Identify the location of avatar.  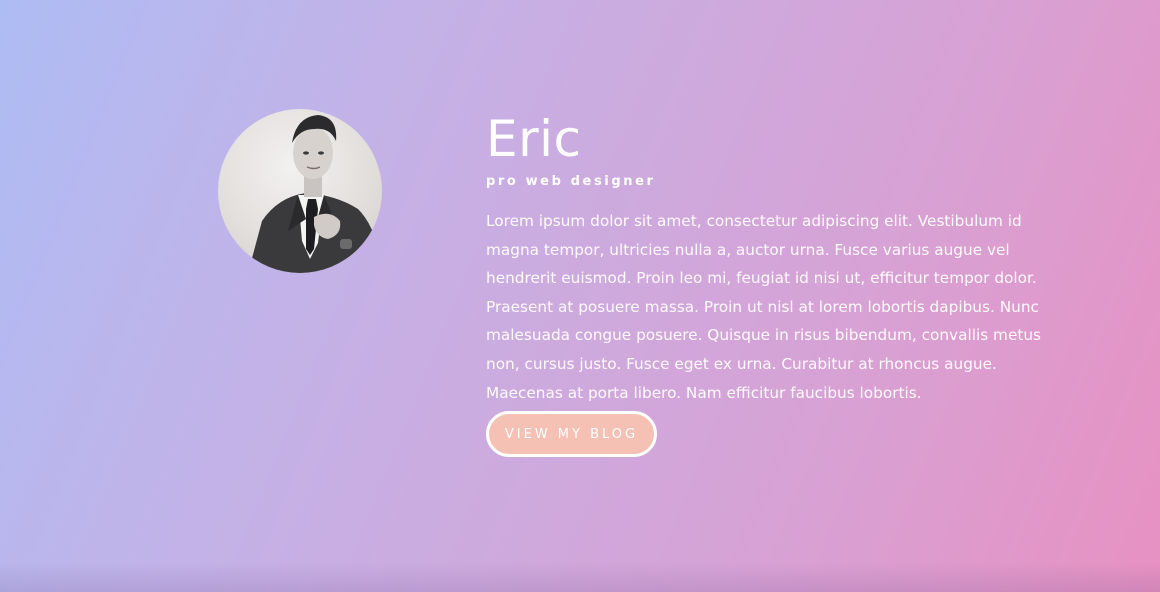
(300, 191).